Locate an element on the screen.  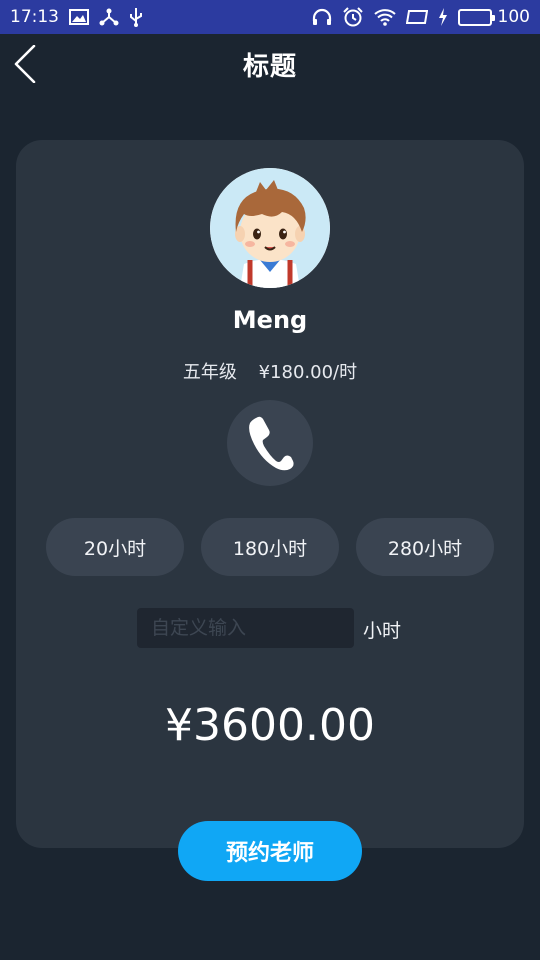
usb-share-icon is located at coordinates (109, 17).